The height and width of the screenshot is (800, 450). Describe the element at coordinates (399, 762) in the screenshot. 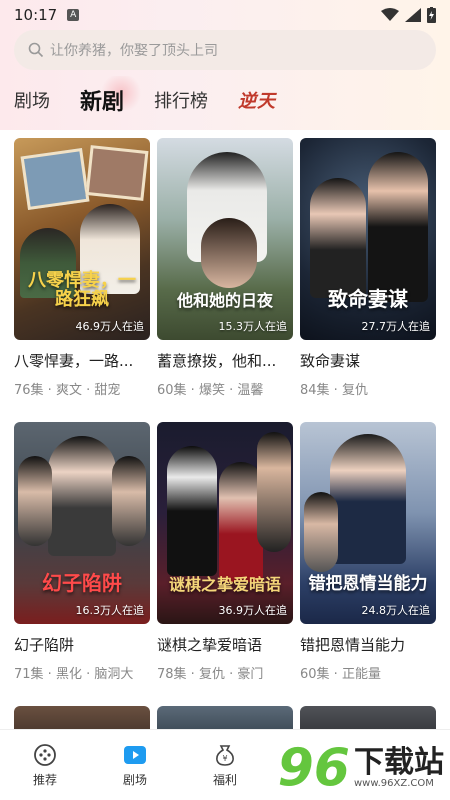

I see `watermark-text: 下载站` at that location.